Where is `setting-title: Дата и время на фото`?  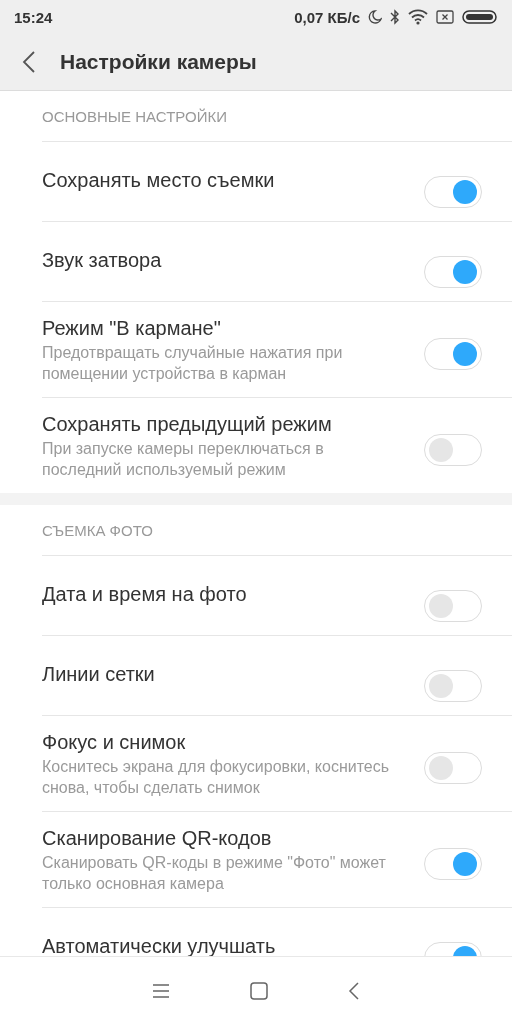
setting-title: Дата и время на фото is located at coordinates (145, 594).